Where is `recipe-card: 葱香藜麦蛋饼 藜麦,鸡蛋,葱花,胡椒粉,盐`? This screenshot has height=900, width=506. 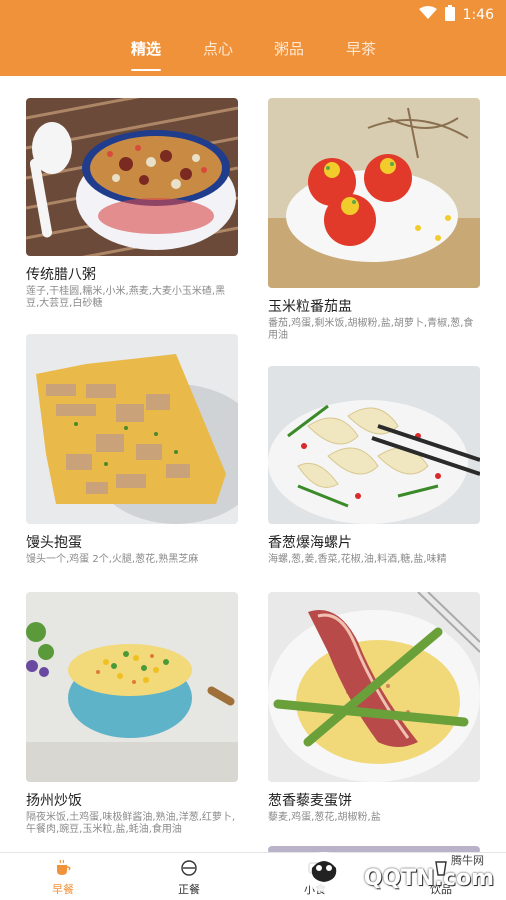
recipe-card: 葱香藜麦蛋饼 藜麦,鸡蛋,葱花,胡椒粉,盐 is located at coordinates (374, 708).